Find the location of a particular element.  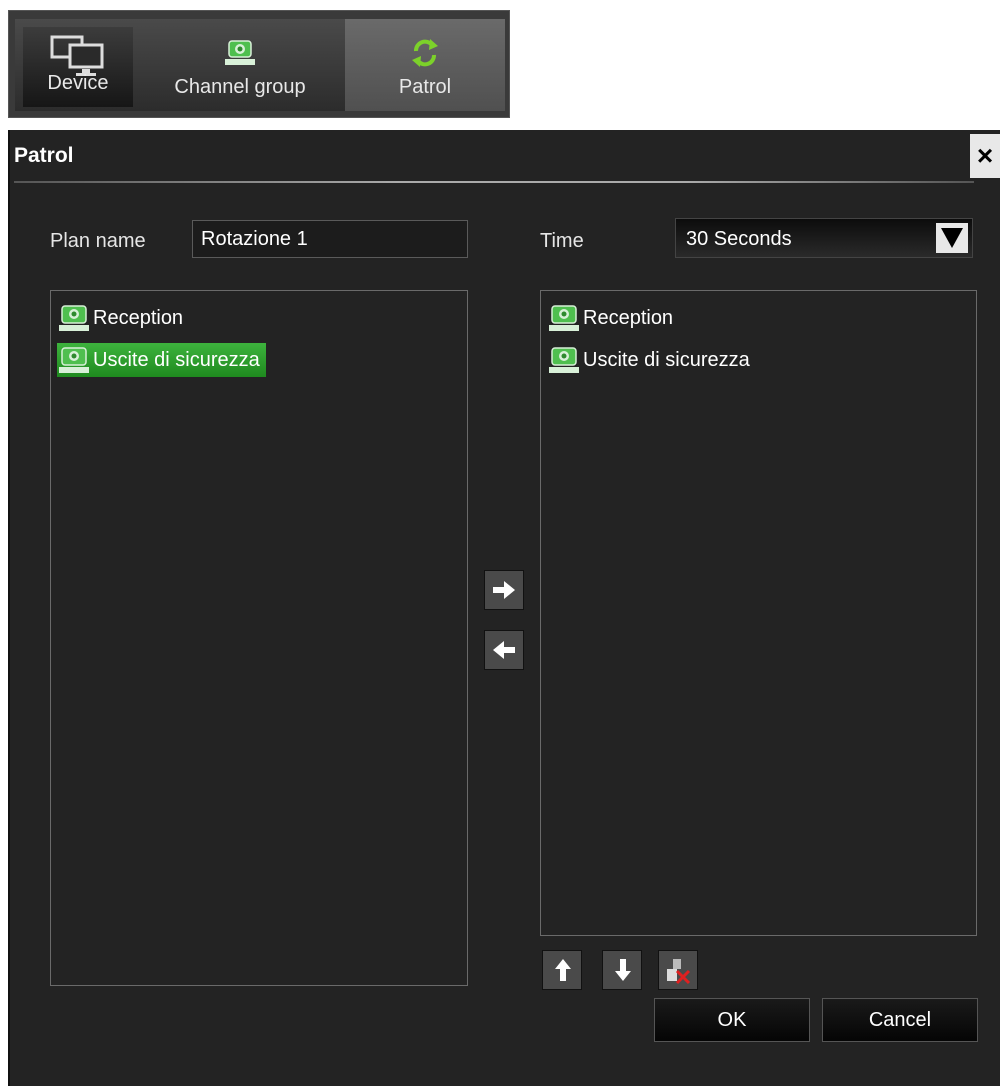

list-item: Uscite di sicurezza is located at coordinates (651, 360).